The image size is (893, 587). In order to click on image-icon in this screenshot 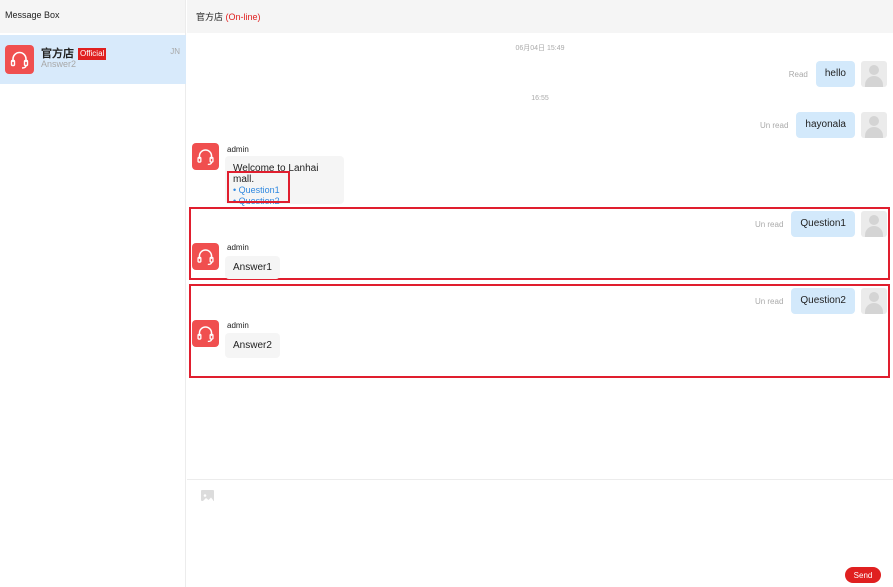, I will do `click(207, 496)`.